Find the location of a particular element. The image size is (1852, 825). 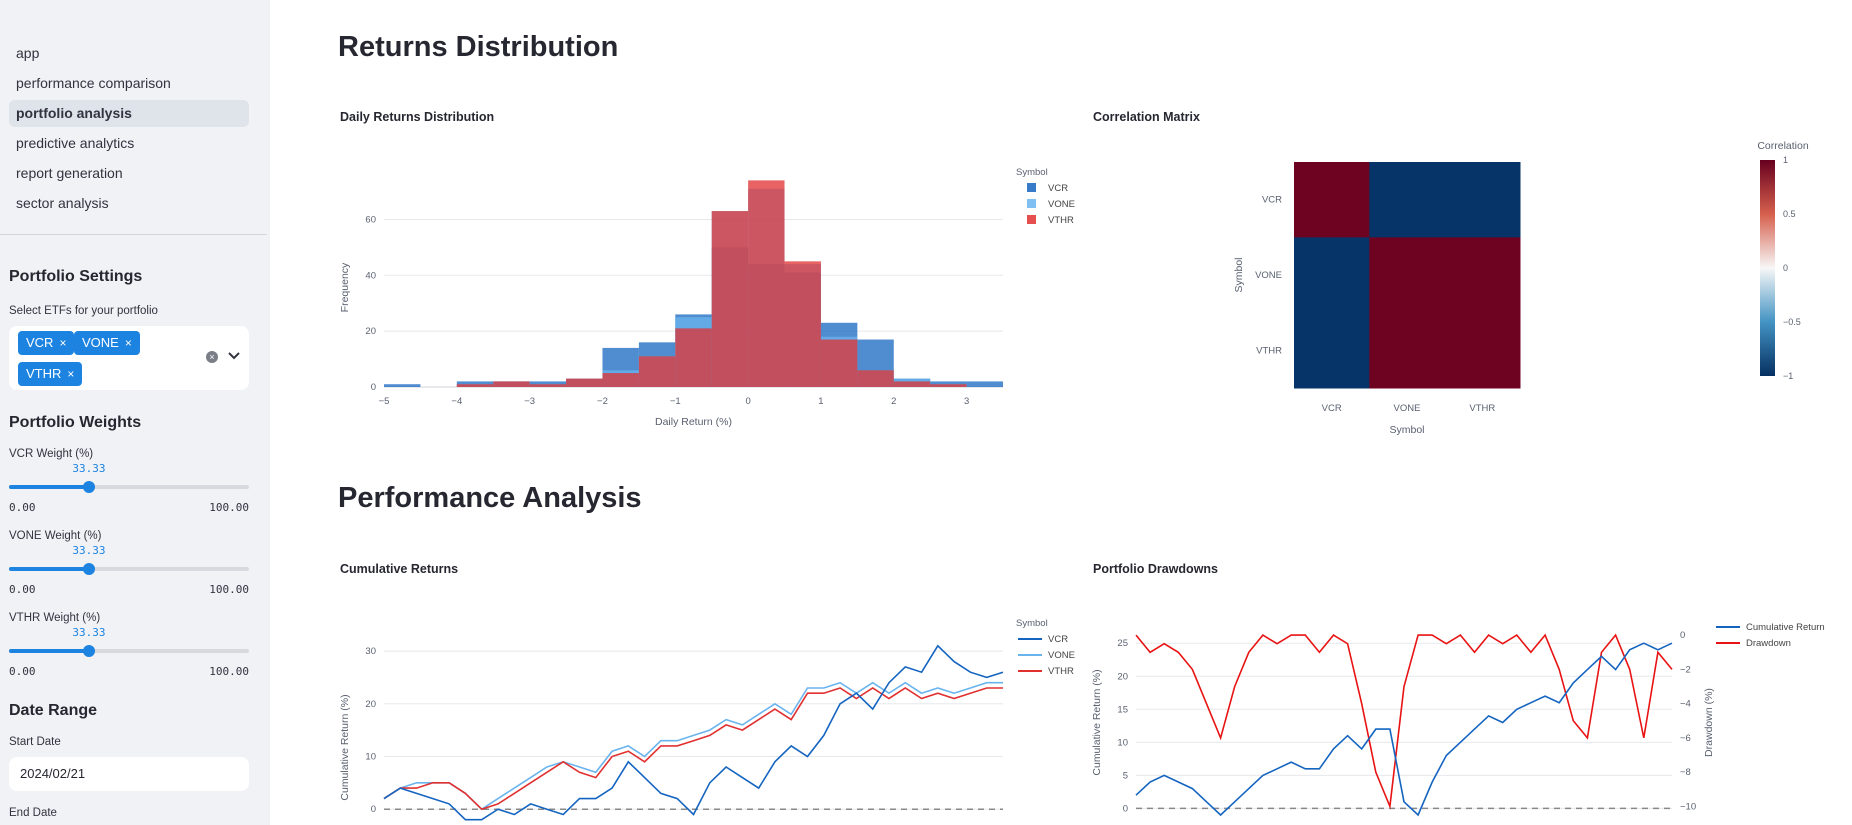

vcr-weight-slider: 33.33 0.00 100.00 is located at coordinates (129, 488).